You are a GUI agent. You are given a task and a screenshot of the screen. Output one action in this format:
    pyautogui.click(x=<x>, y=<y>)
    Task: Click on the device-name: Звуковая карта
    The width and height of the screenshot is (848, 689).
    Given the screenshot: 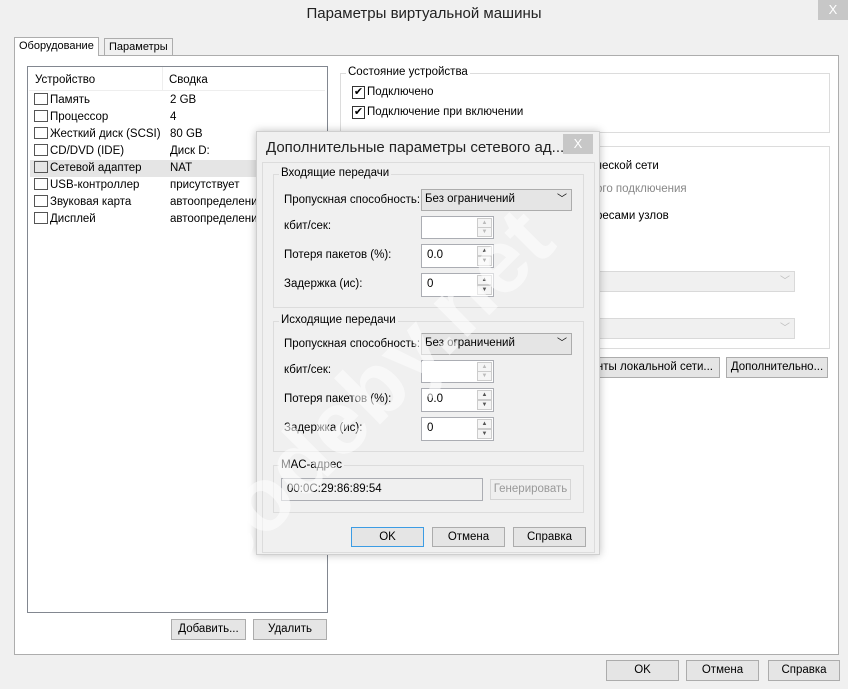 What is the action you would take?
    pyautogui.click(x=91, y=202)
    